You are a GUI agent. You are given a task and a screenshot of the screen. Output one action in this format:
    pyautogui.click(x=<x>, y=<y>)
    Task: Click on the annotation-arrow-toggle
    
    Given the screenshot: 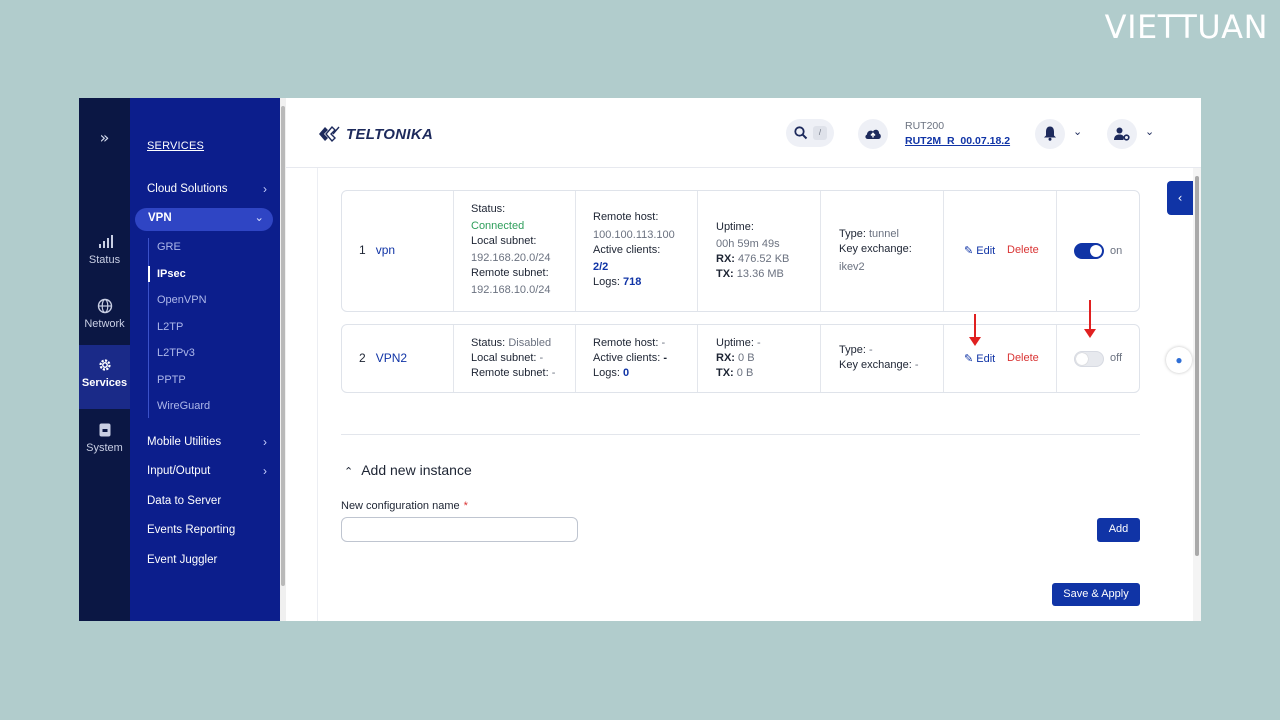 What is the action you would take?
    pyautogui.click(x=1090, y=319)
    